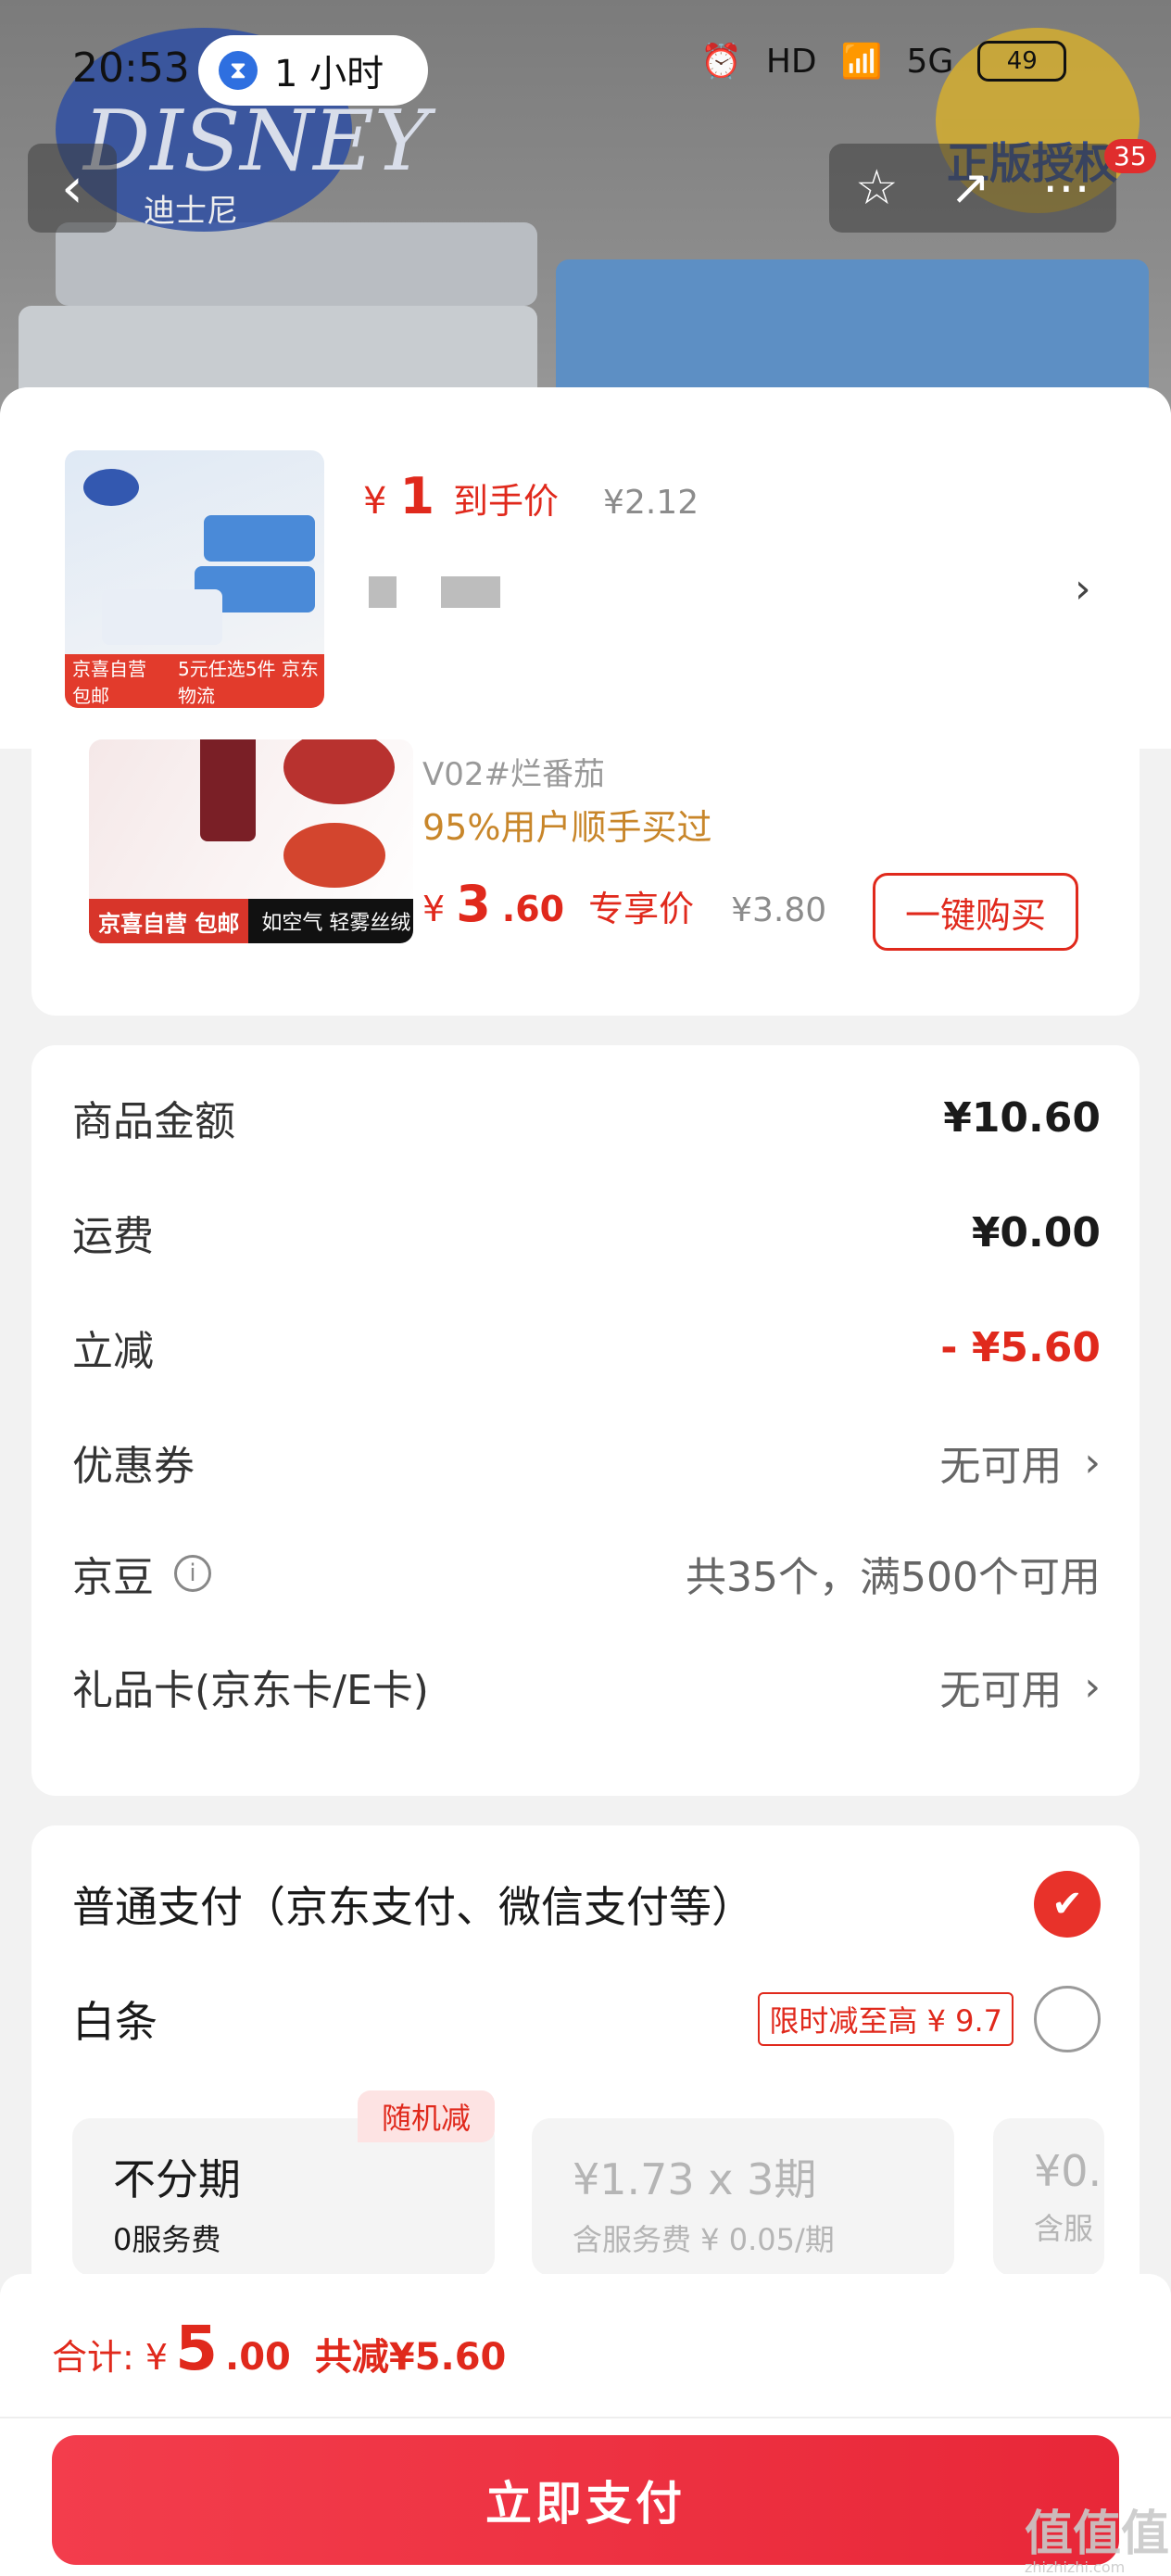 The height and width of the screenshot is (2576, 1171). I want to click on status-bar: 20:53 ⧗ 1 小时 ⏰ HD 📶 5G 49, so click(585, 65).